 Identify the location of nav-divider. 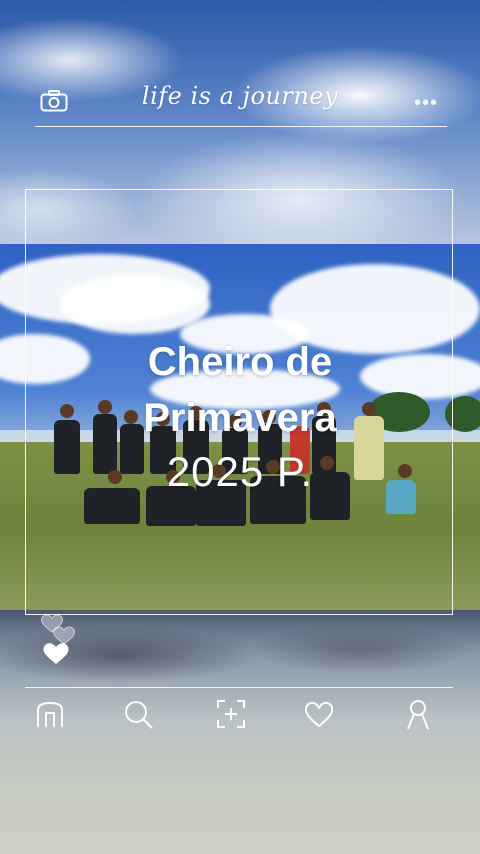
(239, 687).